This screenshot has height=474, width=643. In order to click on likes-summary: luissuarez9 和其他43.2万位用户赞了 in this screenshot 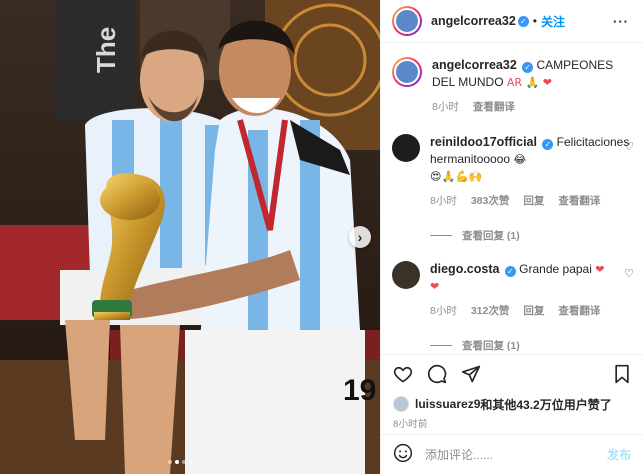, I will do `click(512, 404)`.